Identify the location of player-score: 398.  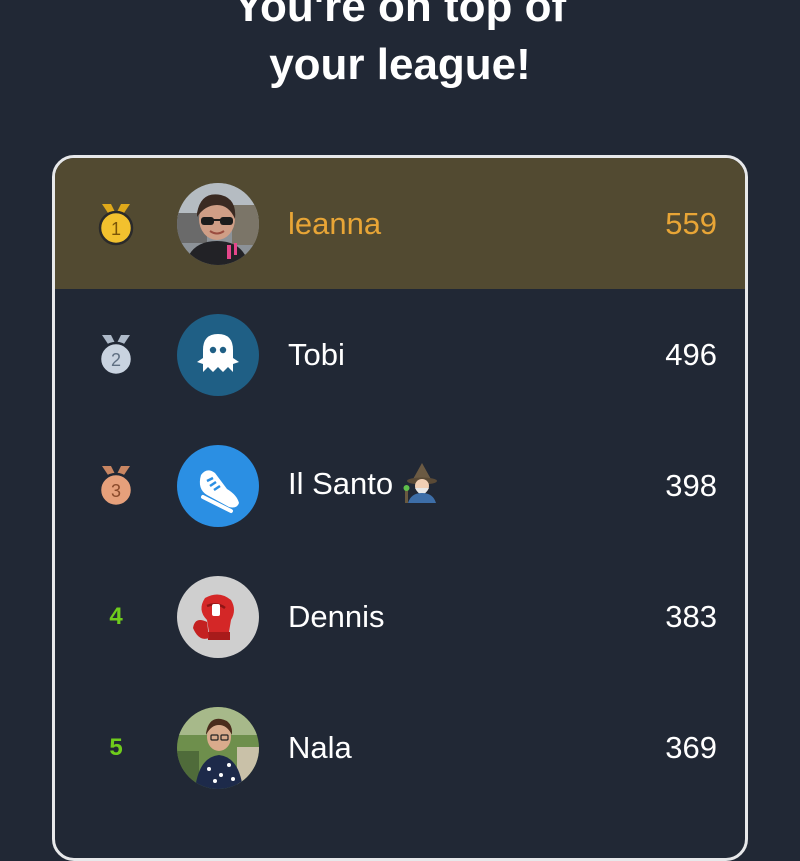
(691, 485).